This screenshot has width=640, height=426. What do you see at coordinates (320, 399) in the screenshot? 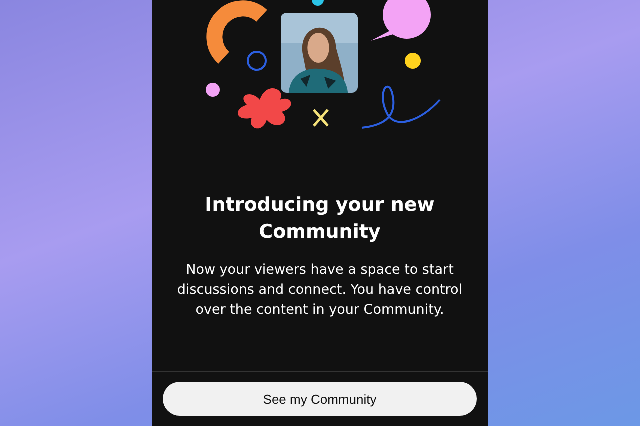
I see `see-community-button: See my Community` at bounding box center [320, 399].